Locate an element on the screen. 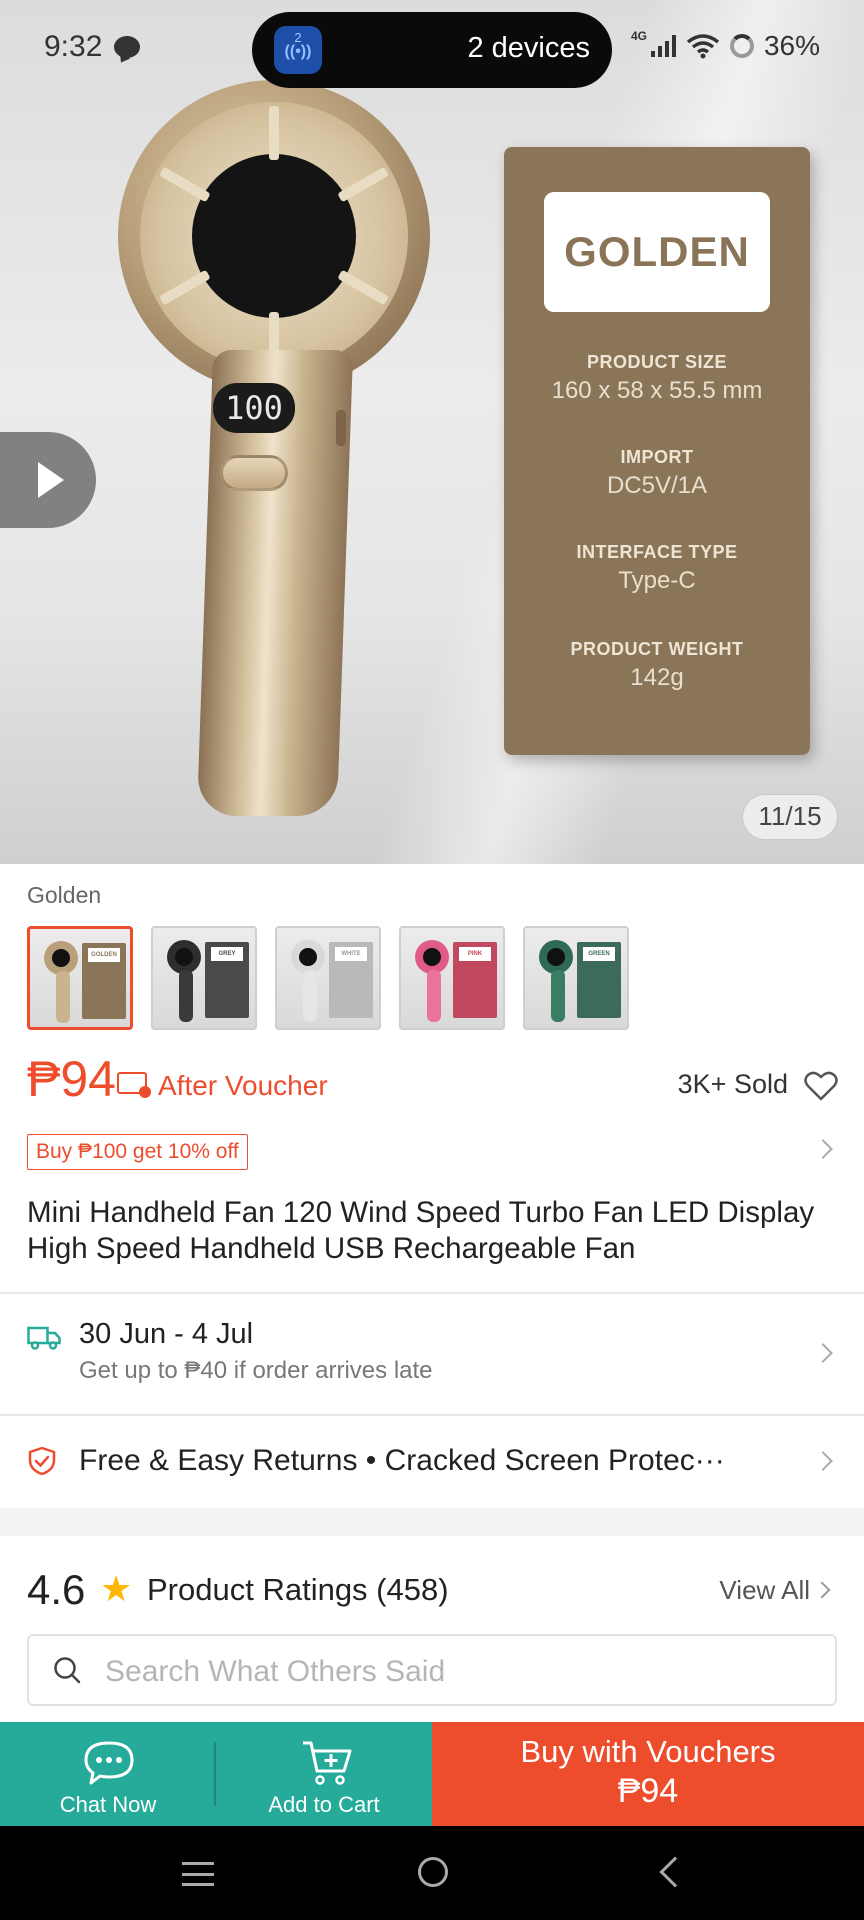 The width and height of the screenshot is (864, 1920). spec-item: PRODUCT SIZE 160 x 58 x 55.5 mm is located at coordinates (657, 378).